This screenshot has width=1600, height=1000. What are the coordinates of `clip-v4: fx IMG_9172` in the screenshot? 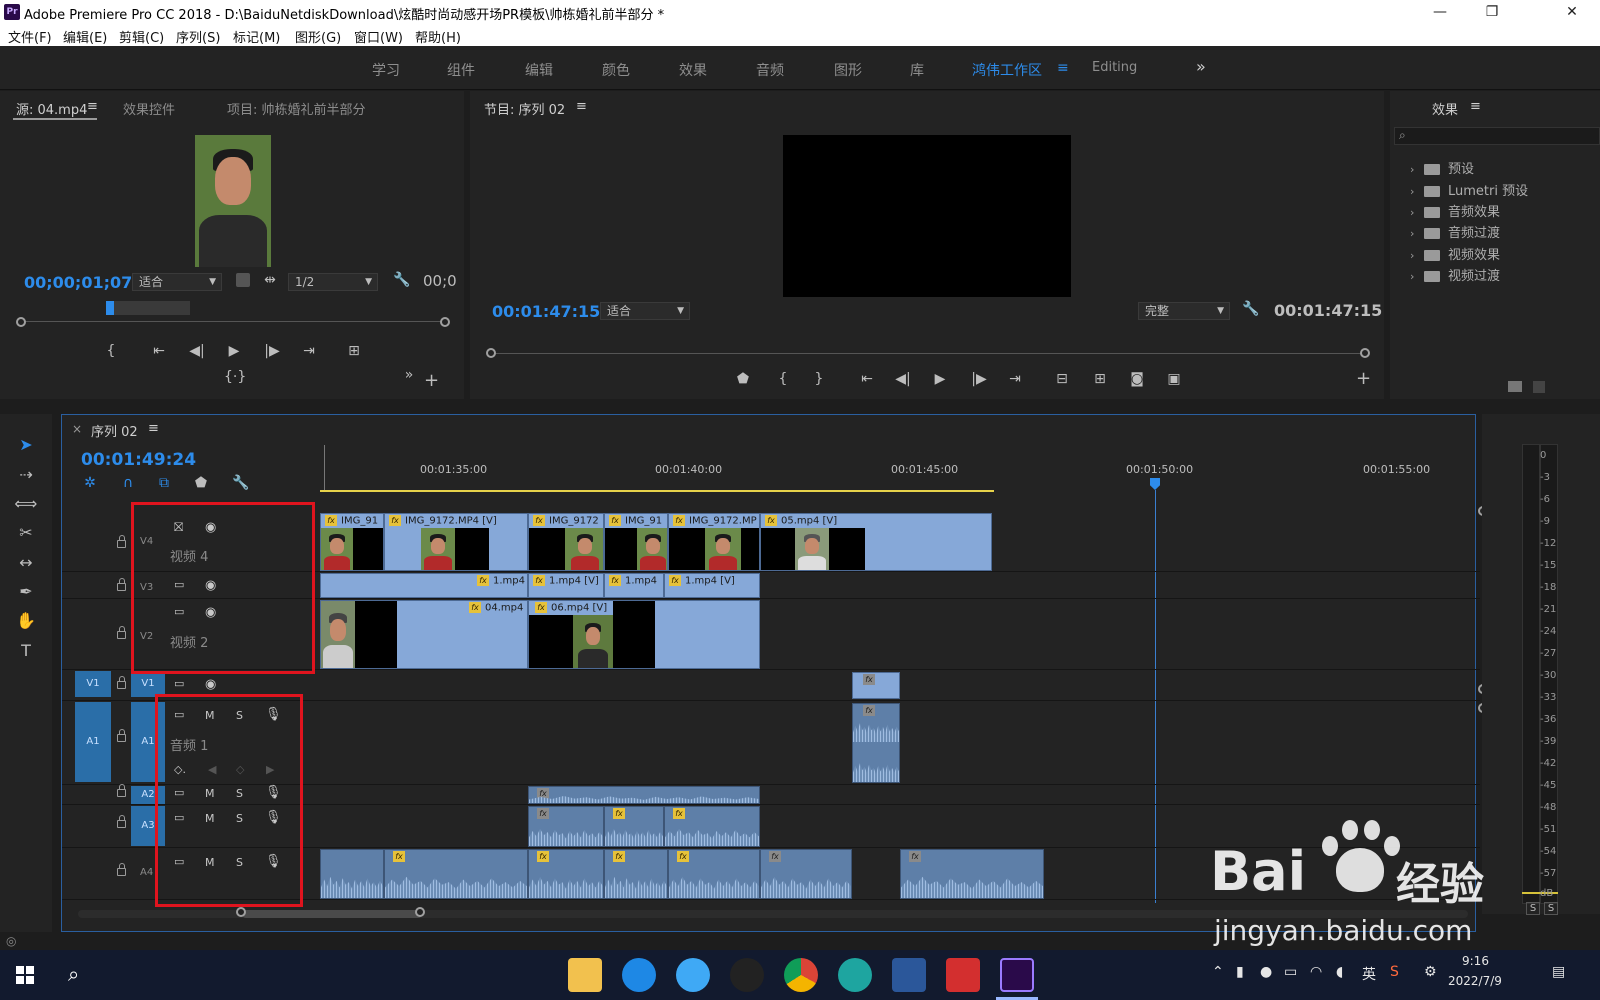 It's located at (566, 542).